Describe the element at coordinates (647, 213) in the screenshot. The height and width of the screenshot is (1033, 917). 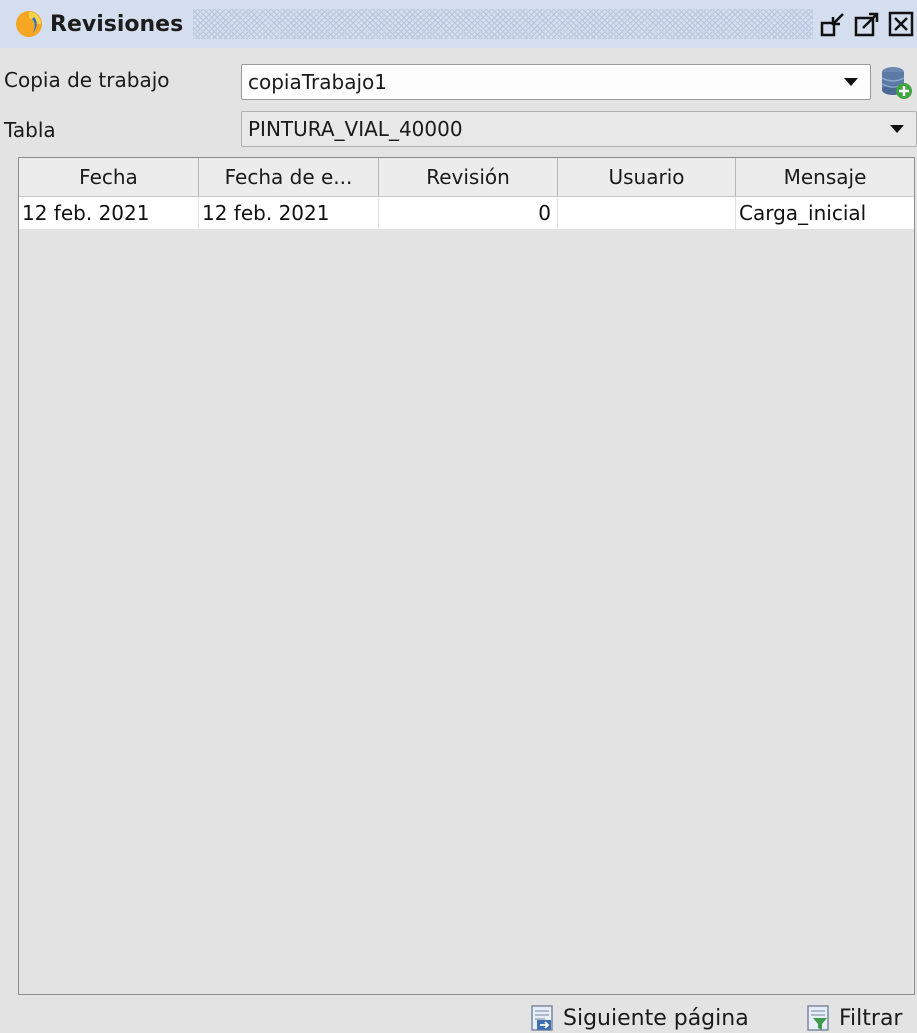
I see `cell-usuario` at that location.